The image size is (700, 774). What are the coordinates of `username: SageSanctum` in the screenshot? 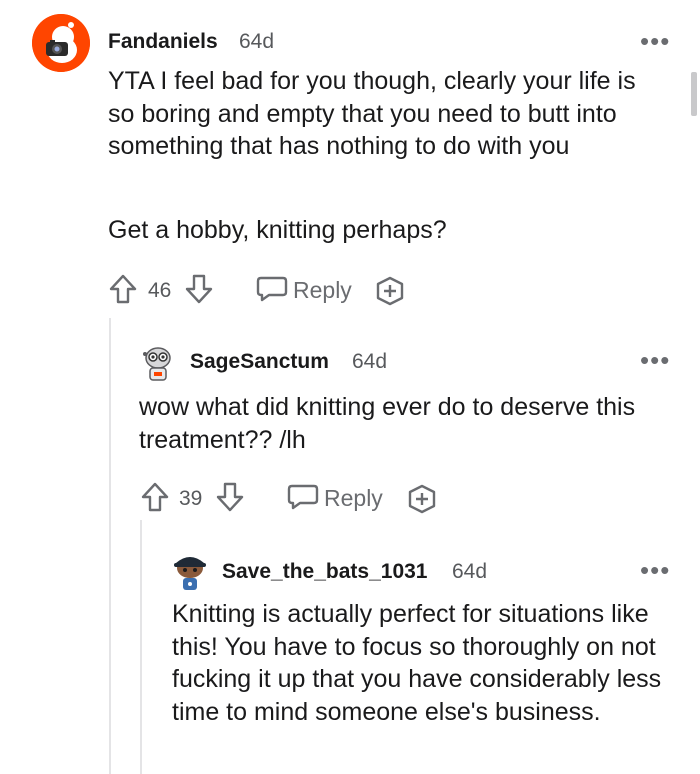 It's located at (259, 362).